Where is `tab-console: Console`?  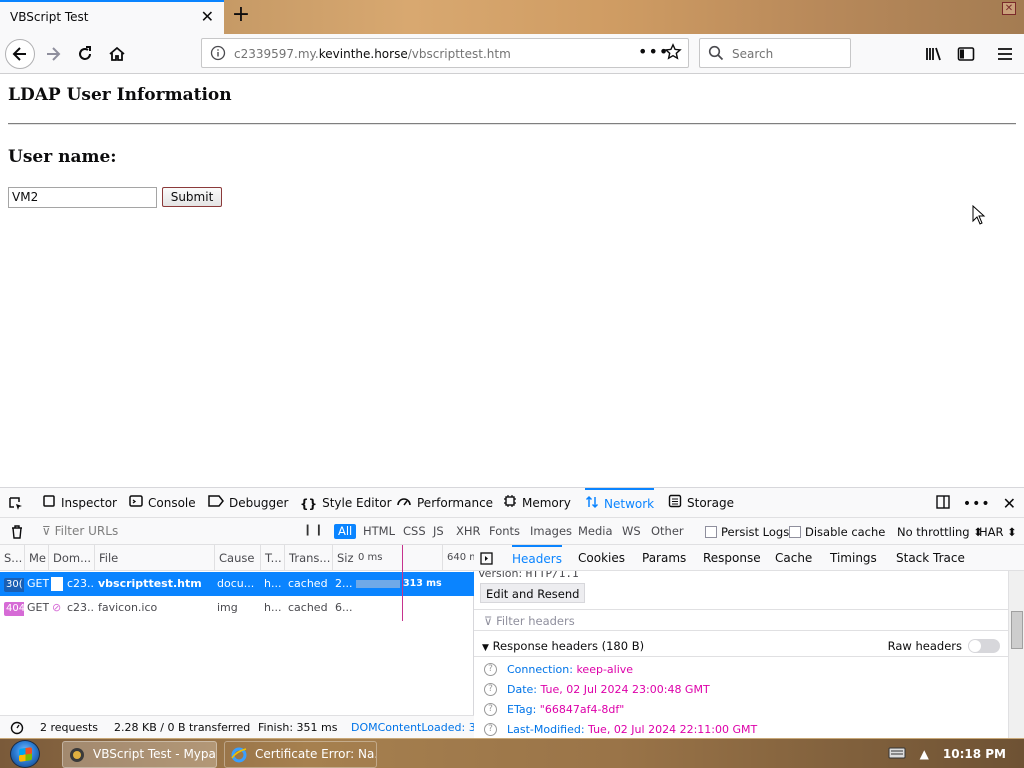
tab-console: Console is located at coordinates (162, 503).